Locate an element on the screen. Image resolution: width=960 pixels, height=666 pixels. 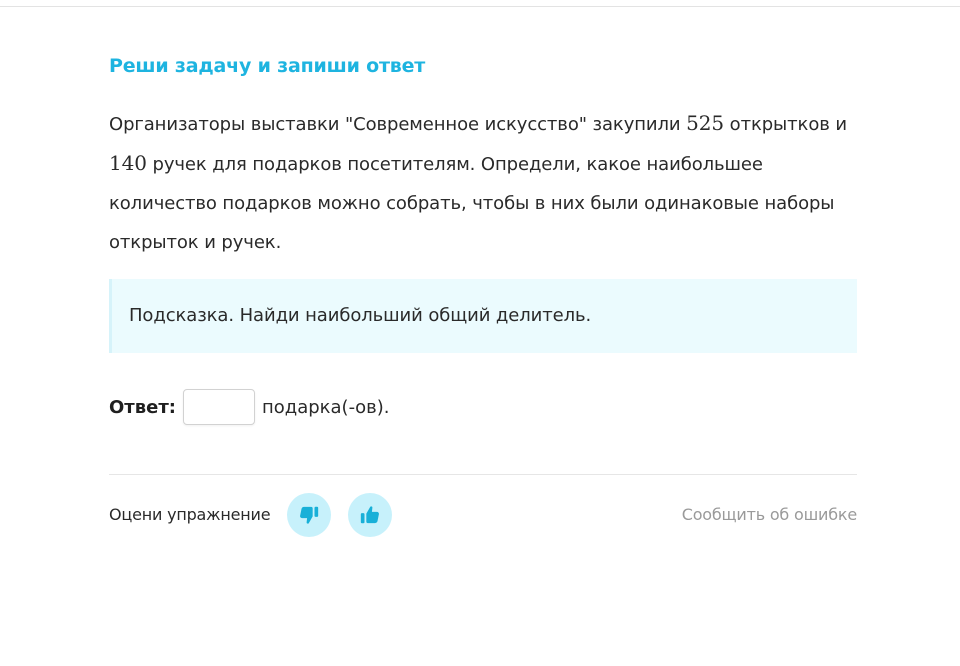
dislike-button is located at coordinates (309, 515).